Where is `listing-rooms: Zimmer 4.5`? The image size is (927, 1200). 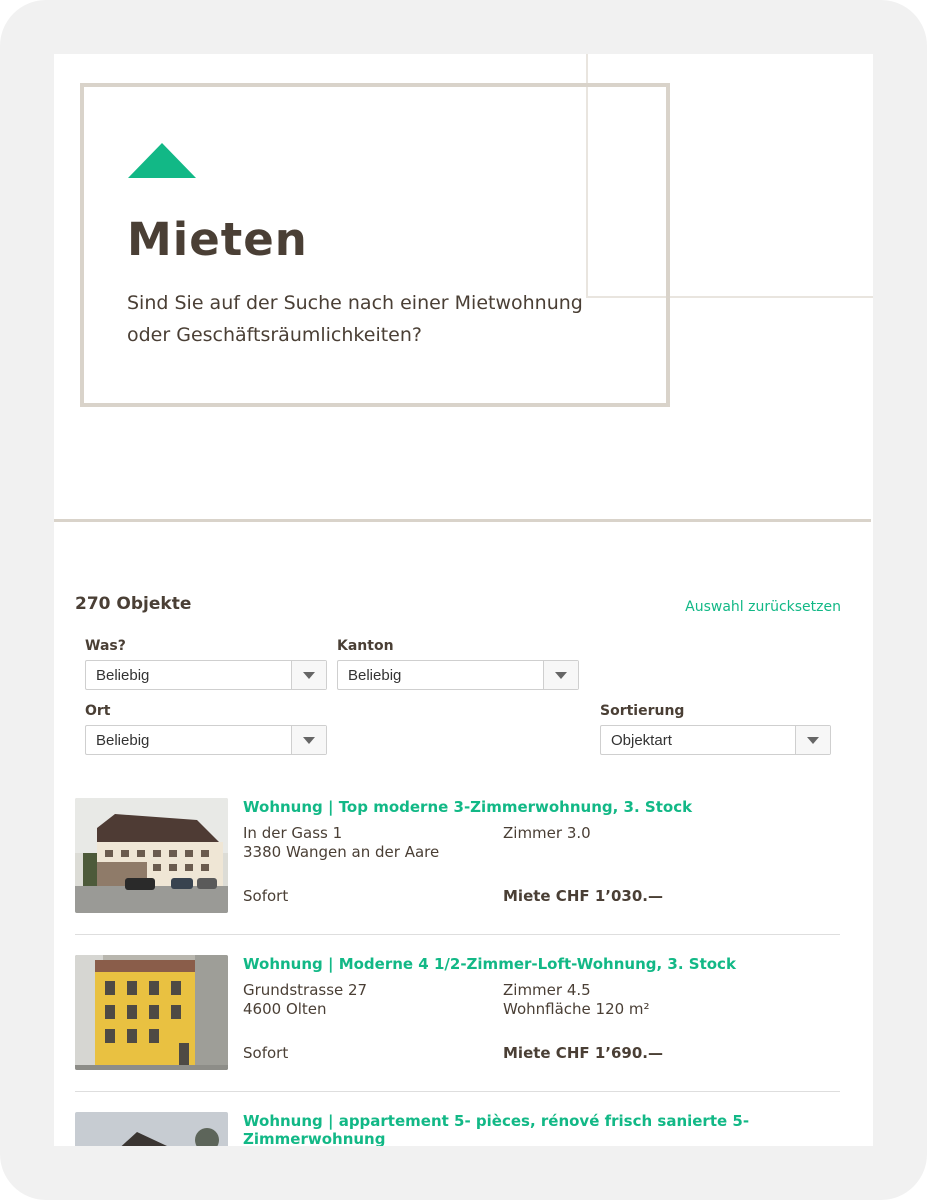 listing-rooms: Zimmer 4.5 is located at coordinates (547, 990).